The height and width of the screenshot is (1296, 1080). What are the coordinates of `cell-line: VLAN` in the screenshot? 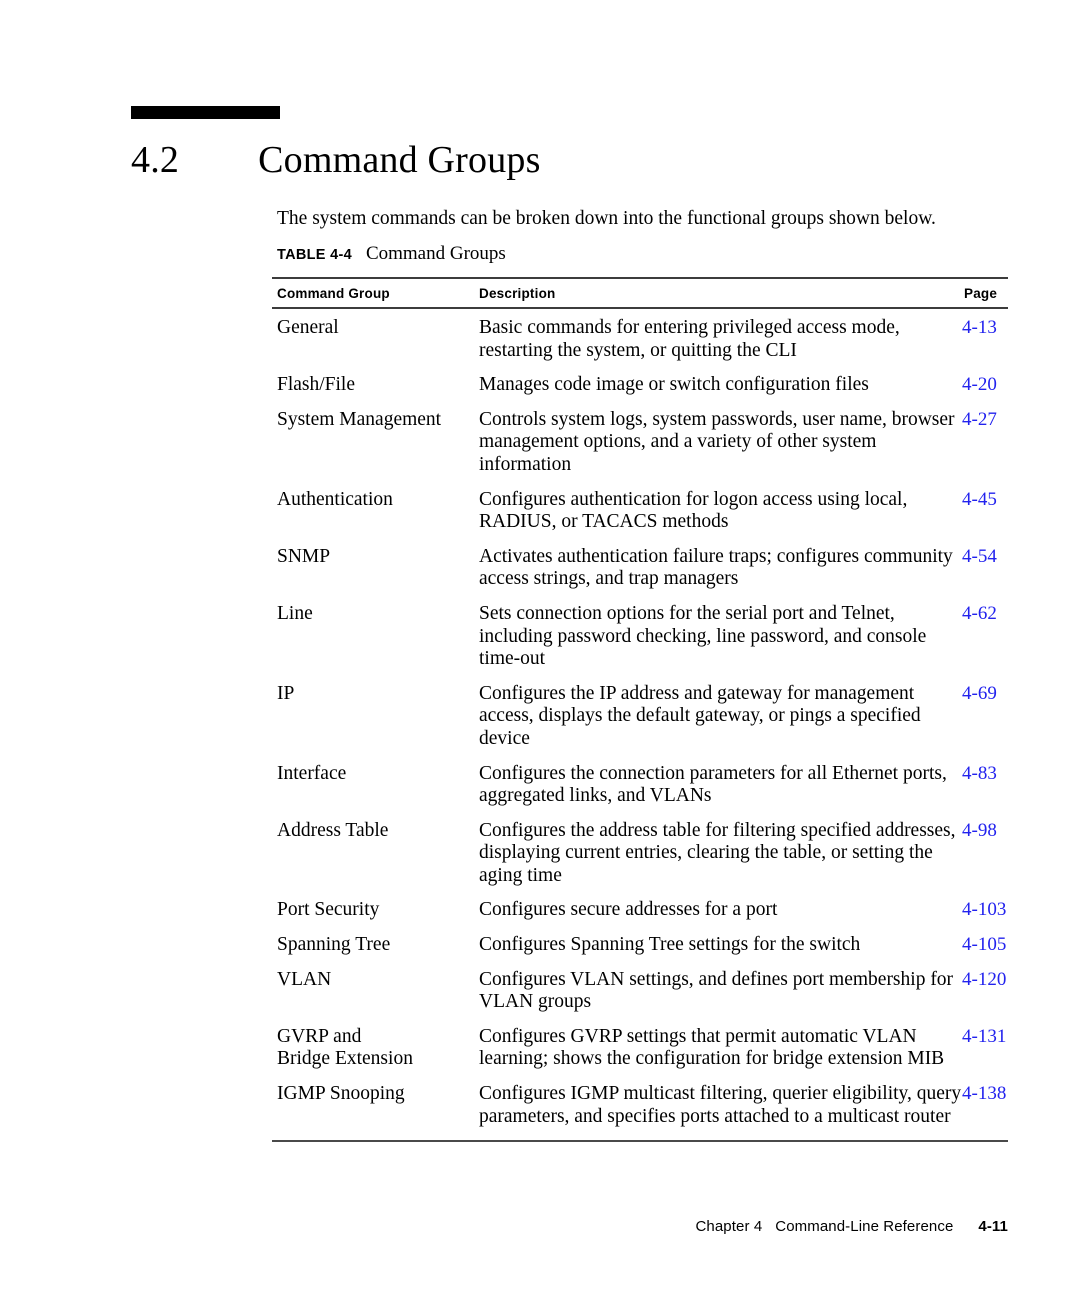 It's located at (304, 979).